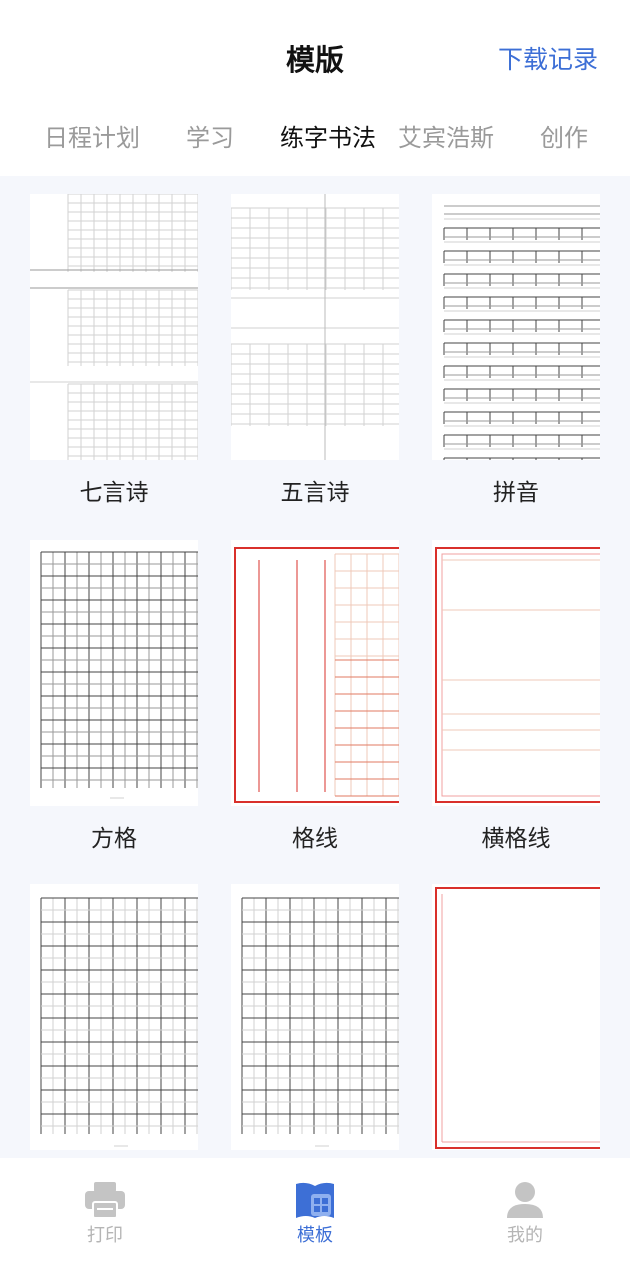  Describe the element at coordinates (92, 138) in the screenshot. I see `tab-schedule: 日程计划` at that location.